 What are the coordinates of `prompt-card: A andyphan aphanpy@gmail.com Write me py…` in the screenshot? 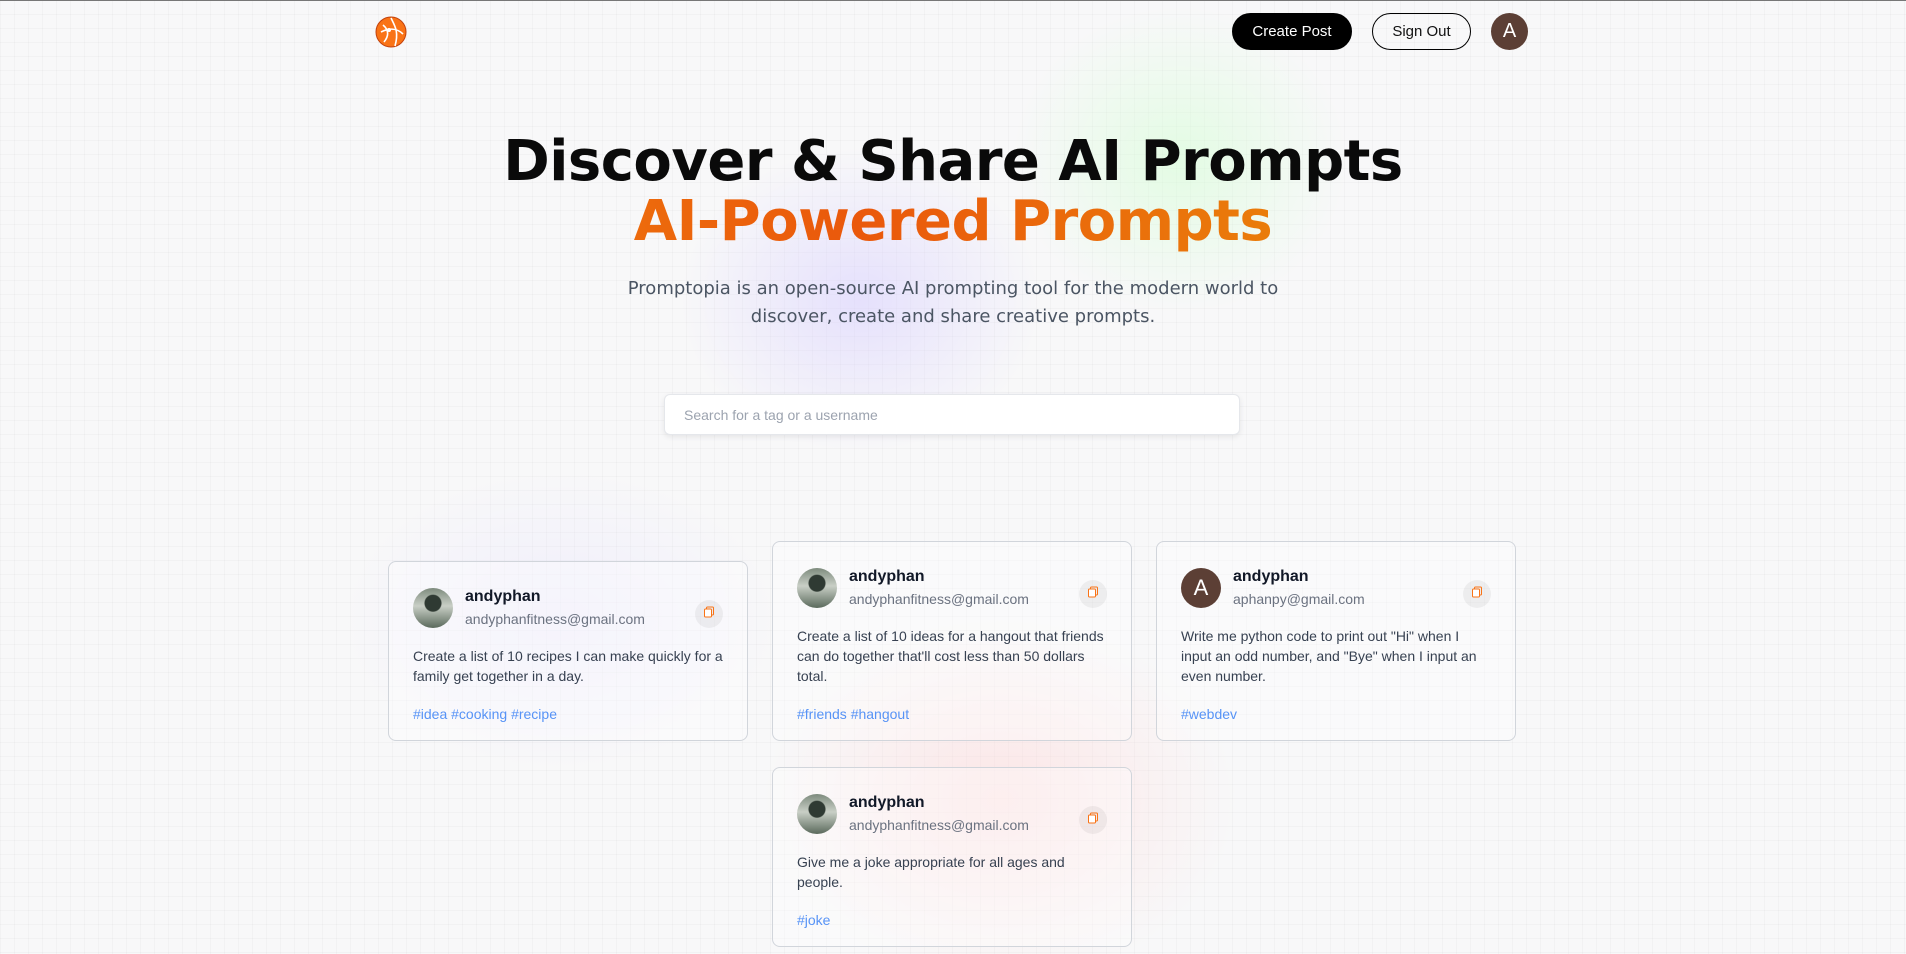 It's located at (1336, 641).